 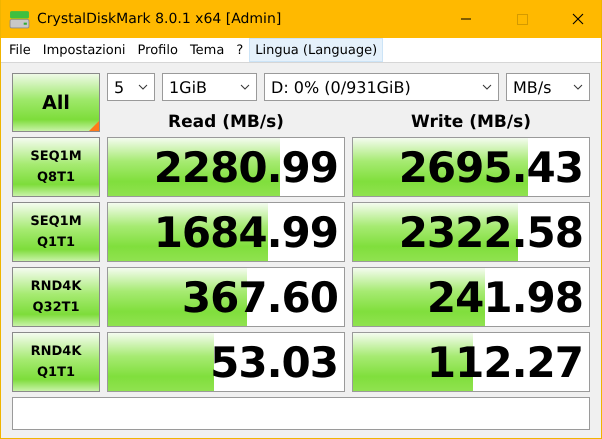 I want to click on window-title: CrystalDiskMark 8.0.1 x64 [Admin], so click(x=159, y=19).